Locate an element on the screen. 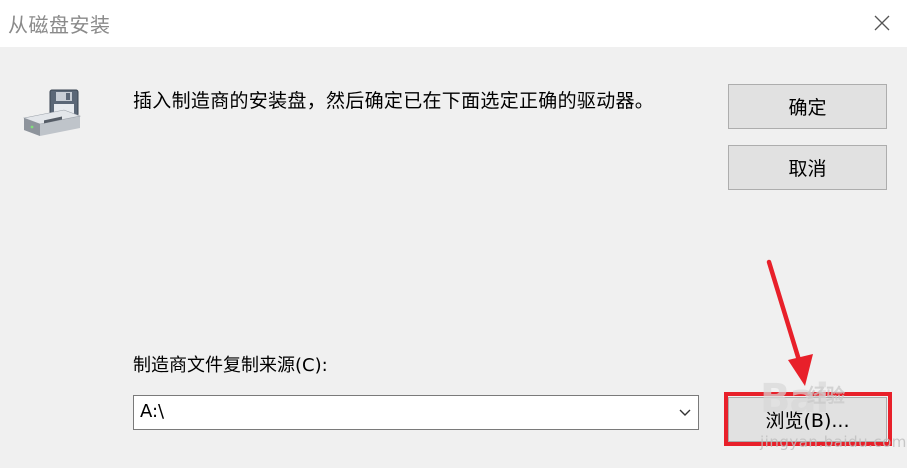 The image size is (907, 468). source-field-label: 制造商文件复制来源(C): is located at coordinates (230, 365).